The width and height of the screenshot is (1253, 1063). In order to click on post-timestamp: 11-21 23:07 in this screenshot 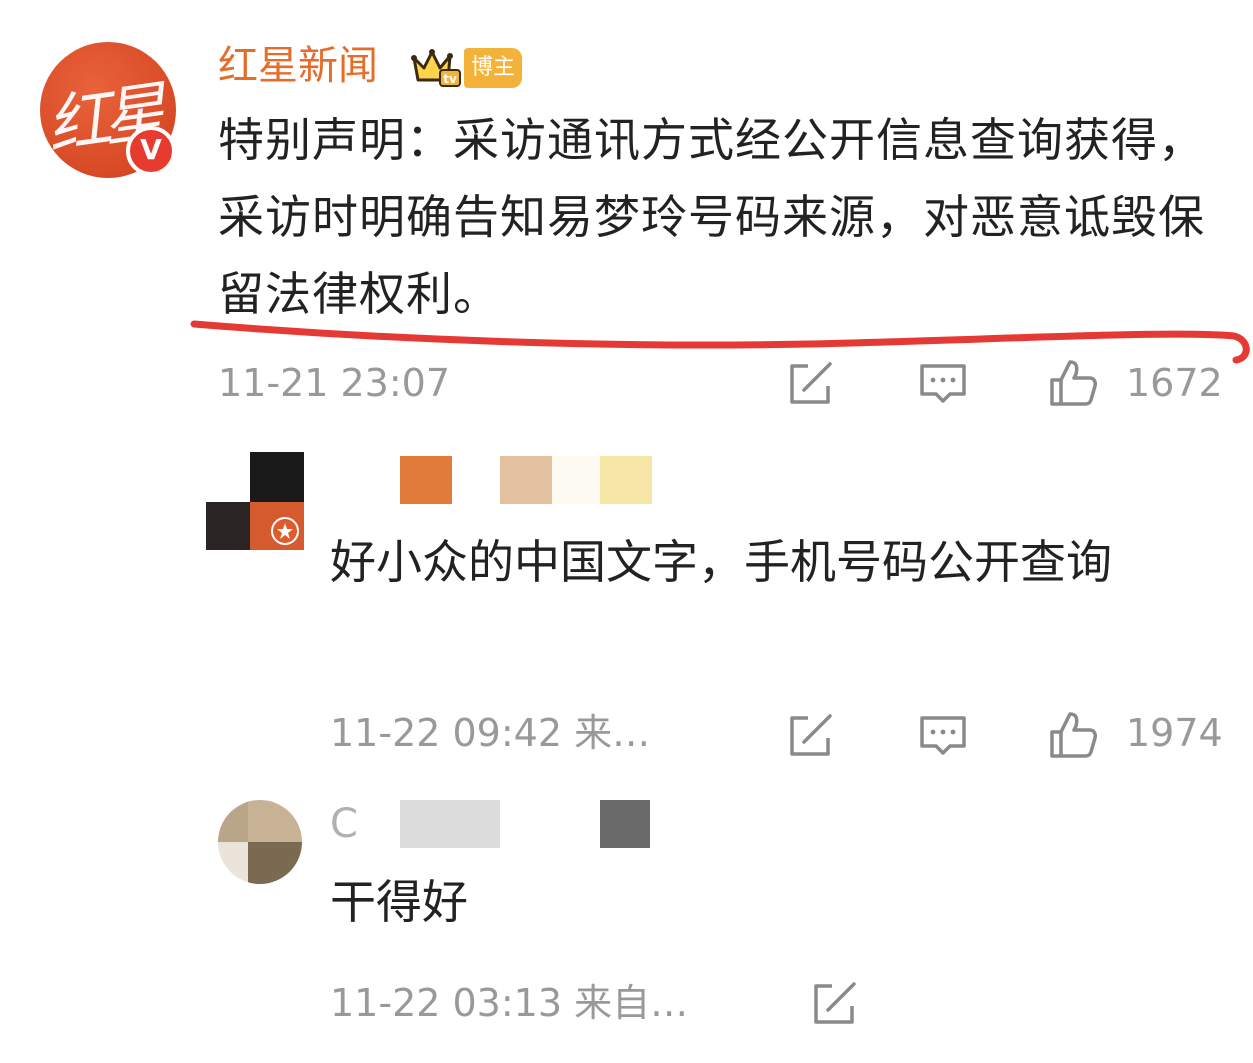, I will do `click(334, 383)`.